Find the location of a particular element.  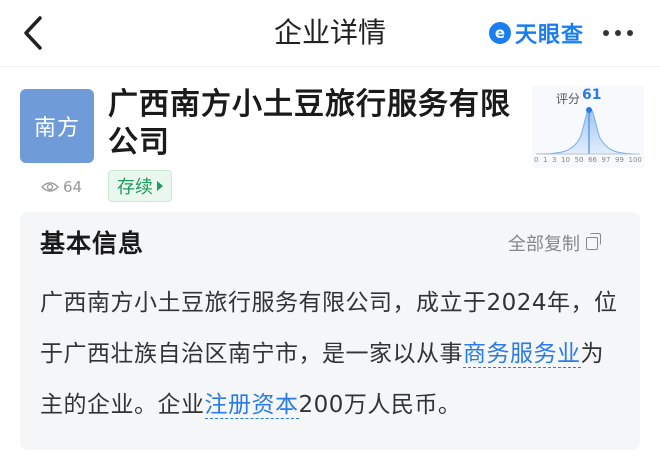

score-tick: 50 is located at coordinates (579, 160).